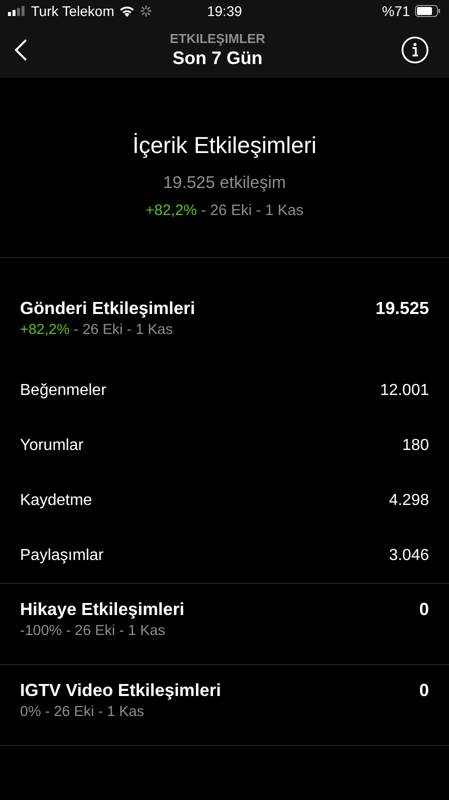  I want to click on battery-percent: %71, so click(396, 11).